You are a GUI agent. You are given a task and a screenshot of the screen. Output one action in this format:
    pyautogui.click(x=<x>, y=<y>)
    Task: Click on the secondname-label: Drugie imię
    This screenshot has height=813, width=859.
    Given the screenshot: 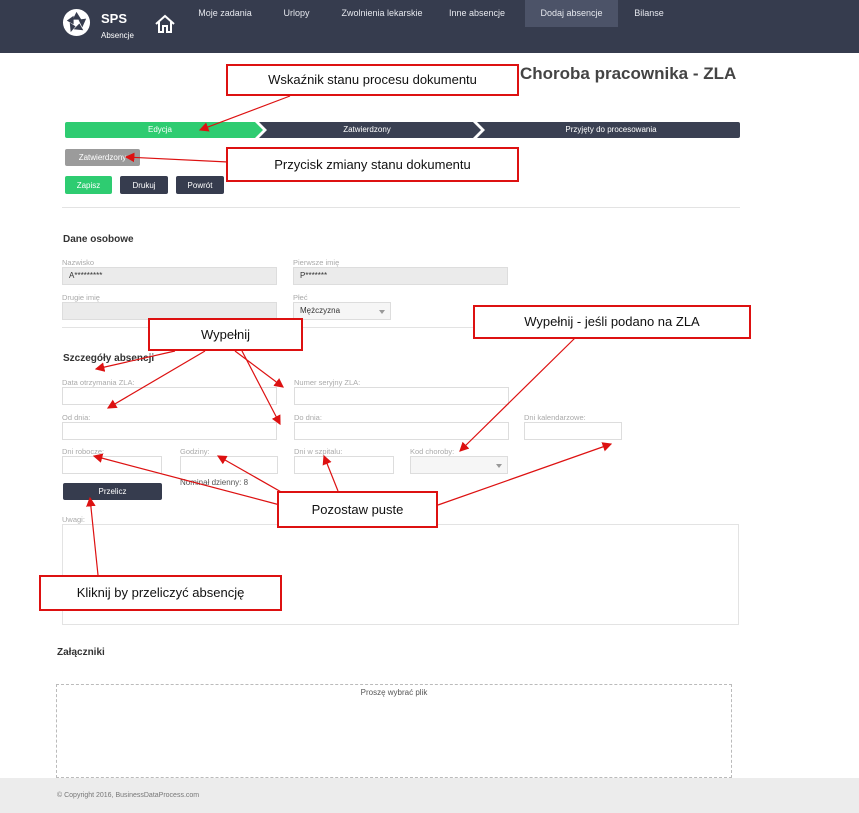 What is the action you would take?
    pyautogui.click(x=81, y=297)
    